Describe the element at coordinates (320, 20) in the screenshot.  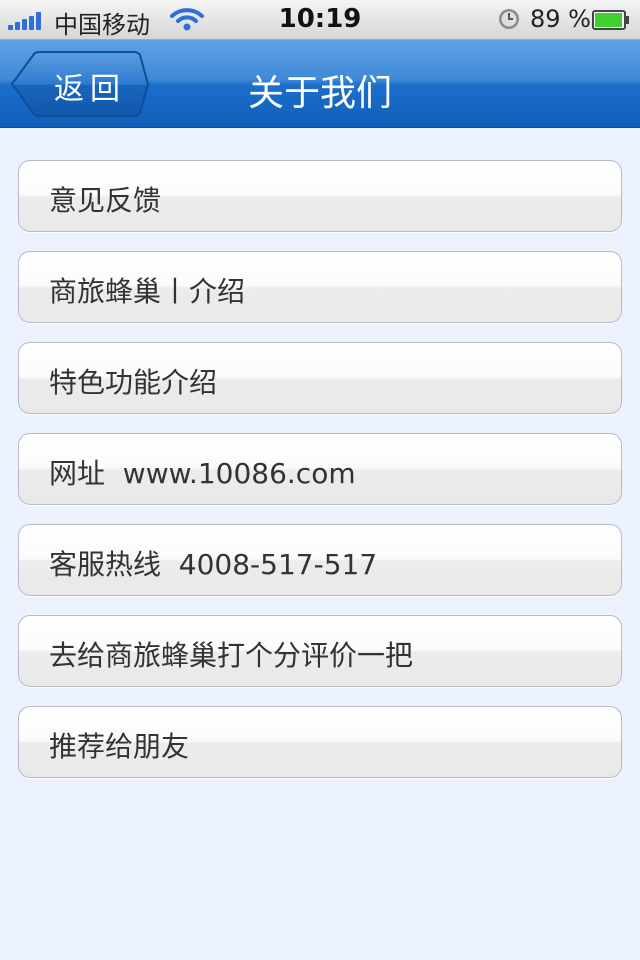
I see `status-bar: 中国移动 10:19 89 %` at that location.